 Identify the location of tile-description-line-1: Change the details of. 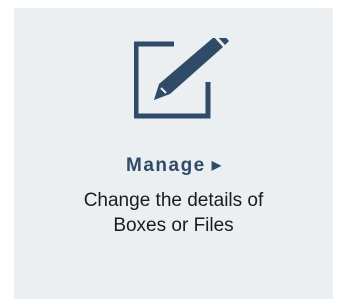
(173, 200).